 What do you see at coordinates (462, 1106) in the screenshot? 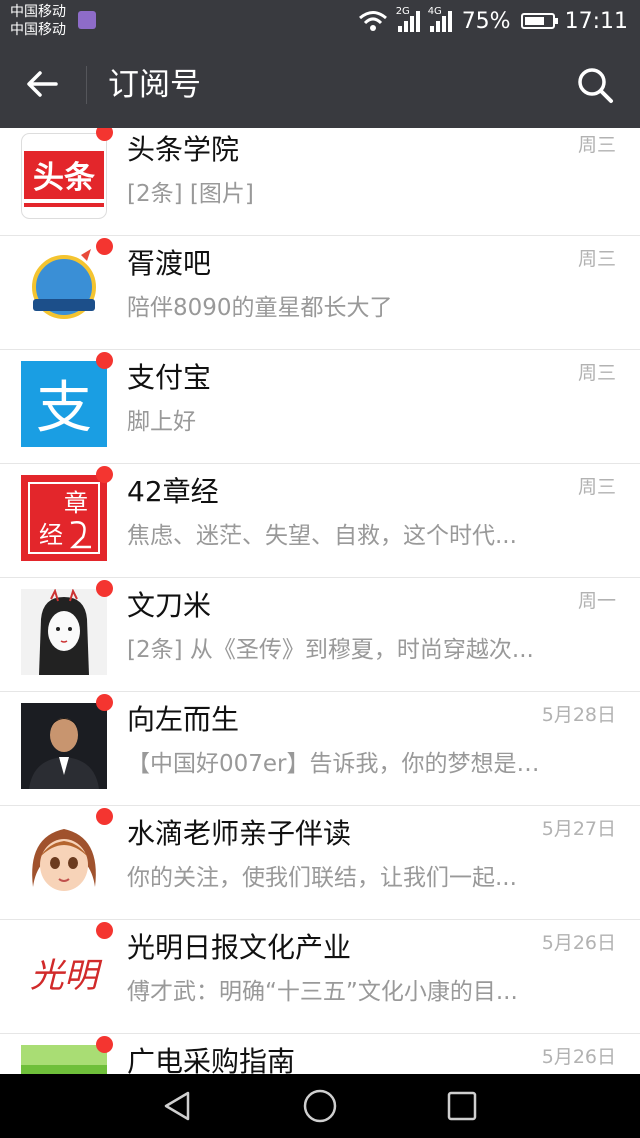
I see `square-recent-icon` at bounding box center [462, 1106].